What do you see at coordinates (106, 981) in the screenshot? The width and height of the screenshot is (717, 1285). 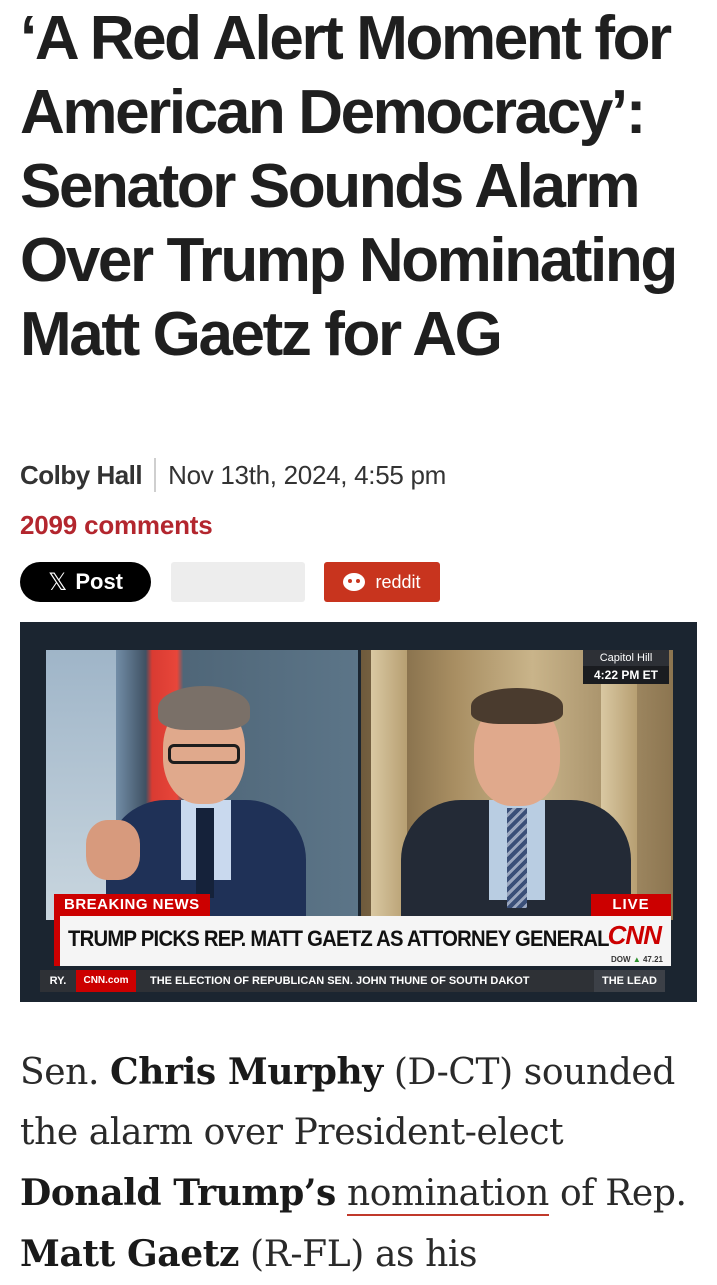 I see `ticker-site: CNN.com` at bounding box center [106, 981].